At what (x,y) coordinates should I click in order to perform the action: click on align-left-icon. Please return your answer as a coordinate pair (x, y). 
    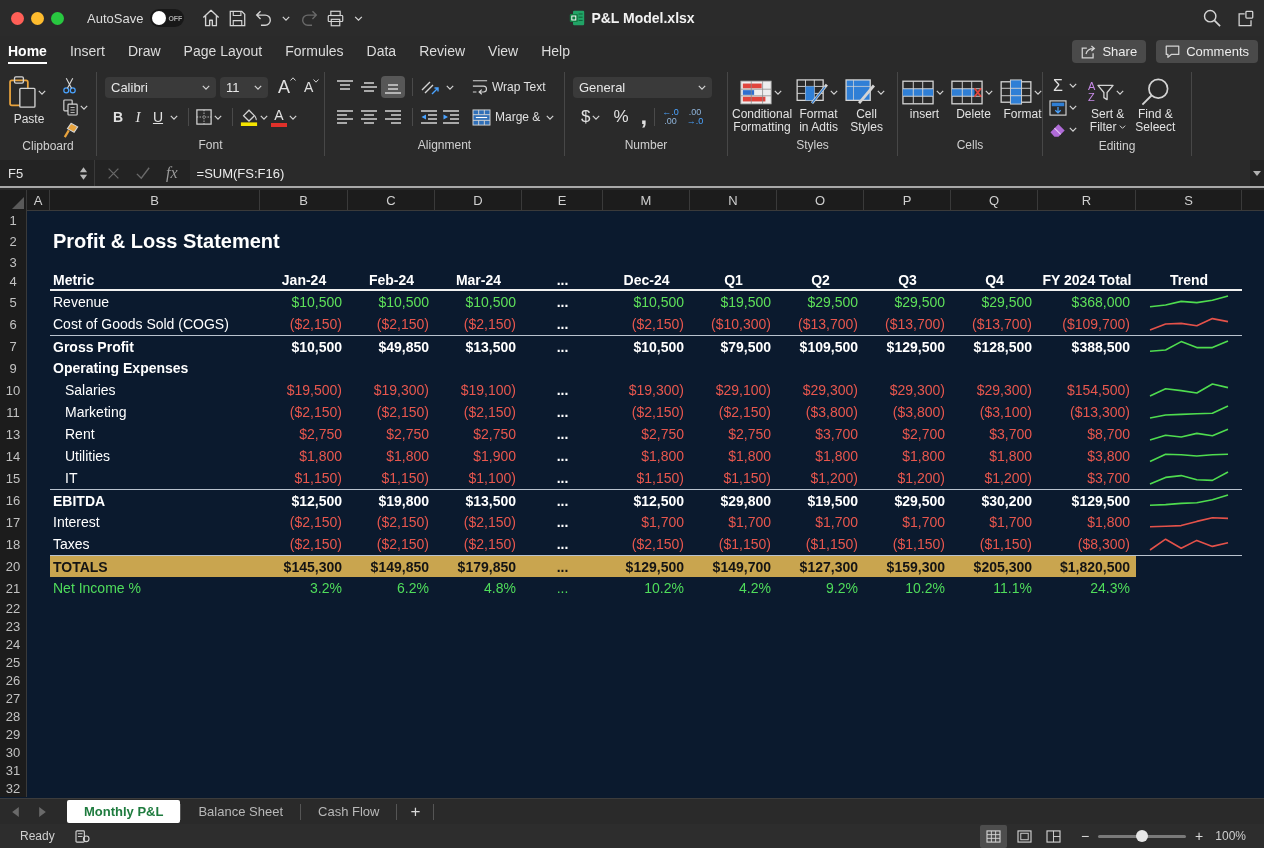
    Looking at the image, I should click on (345, 117).